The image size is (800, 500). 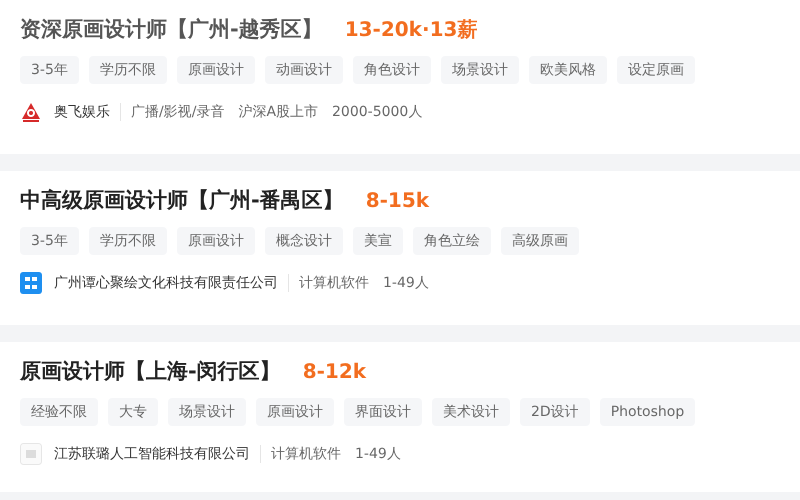 I want to click on company-name: 广州谭心聚绘文化科技有限责任公司, so click(x=171, y=283).